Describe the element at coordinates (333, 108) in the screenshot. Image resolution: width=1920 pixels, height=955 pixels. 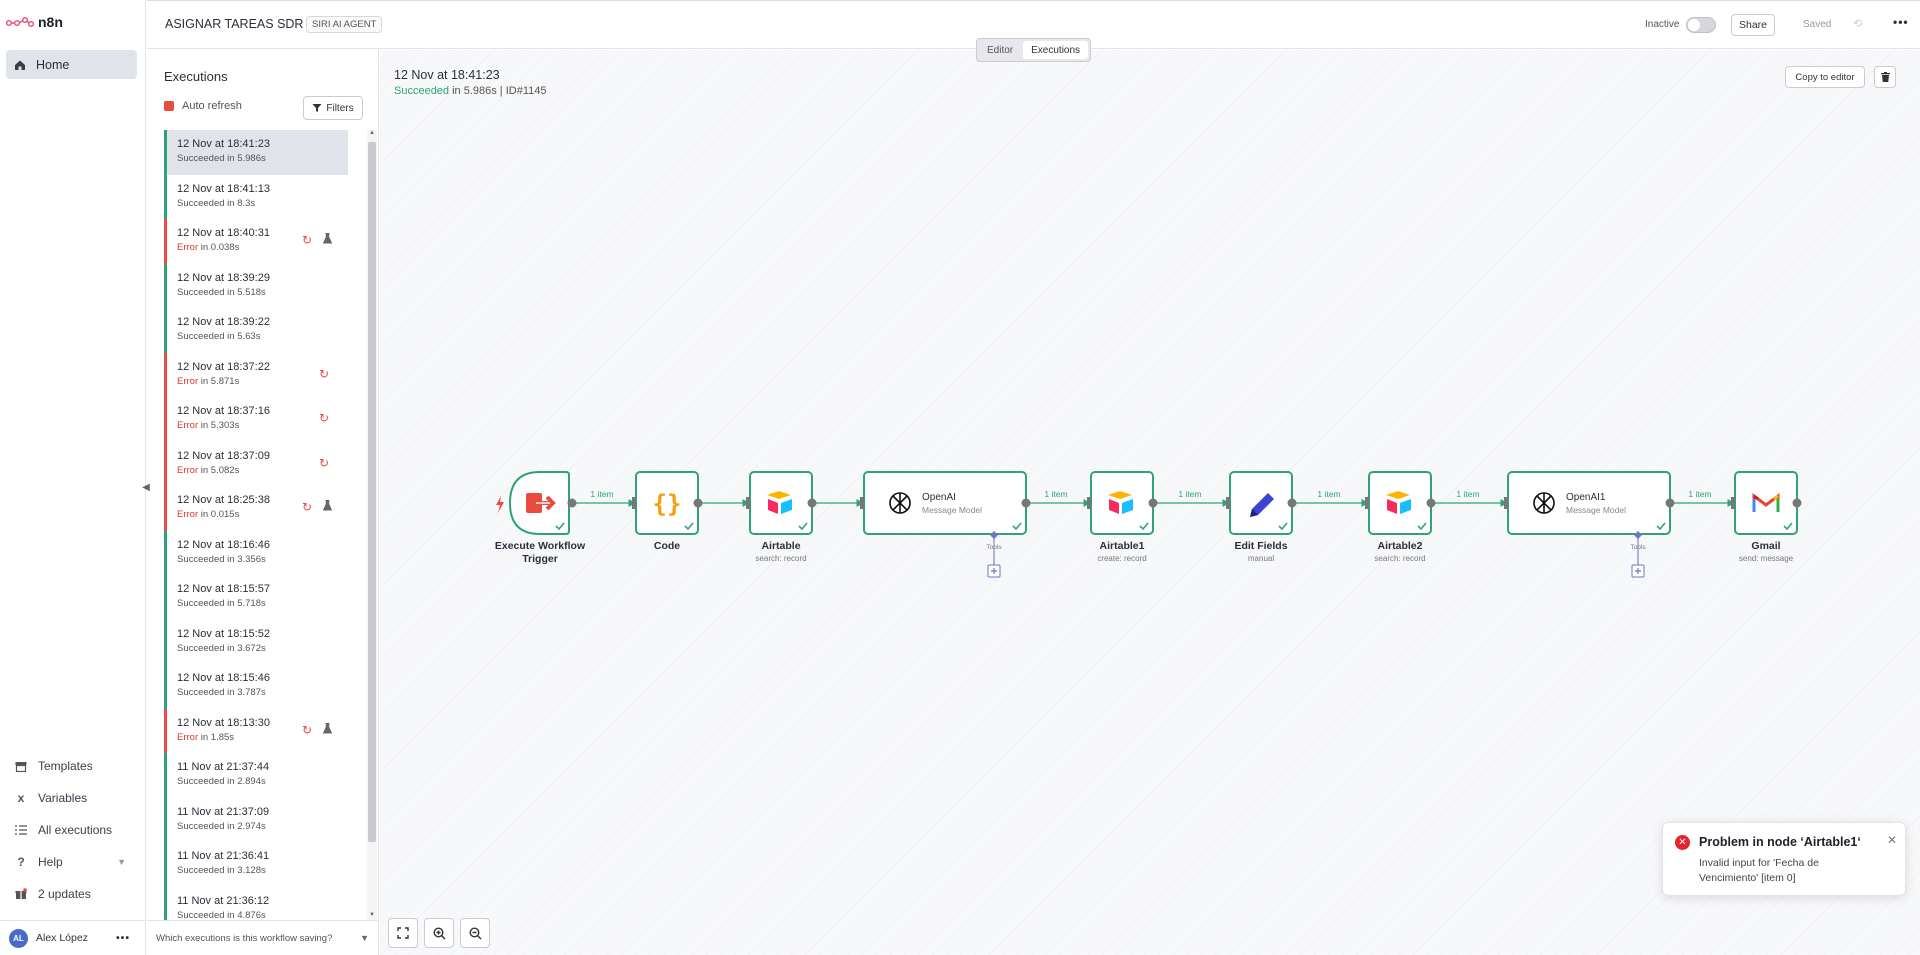
I see `filters-button: Filters` at that location.